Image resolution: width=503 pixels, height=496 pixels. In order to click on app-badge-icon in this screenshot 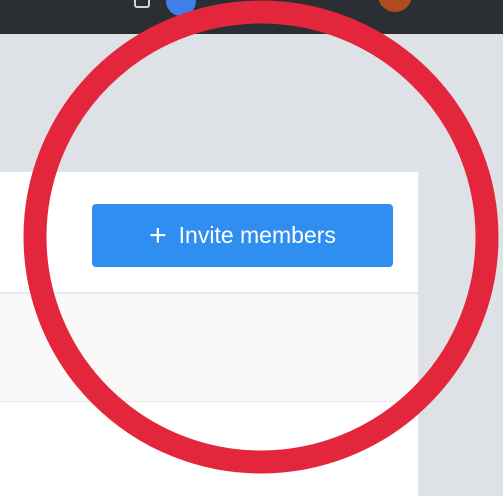, I will do `click(181, 8)`.